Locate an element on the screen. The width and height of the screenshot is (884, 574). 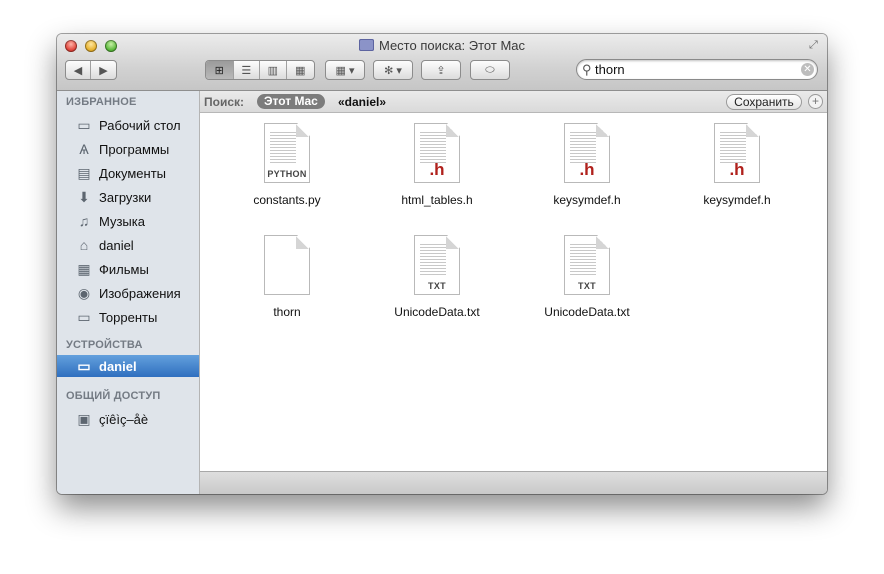
documents-icon: ▤ is located at coordinates (84, 172).